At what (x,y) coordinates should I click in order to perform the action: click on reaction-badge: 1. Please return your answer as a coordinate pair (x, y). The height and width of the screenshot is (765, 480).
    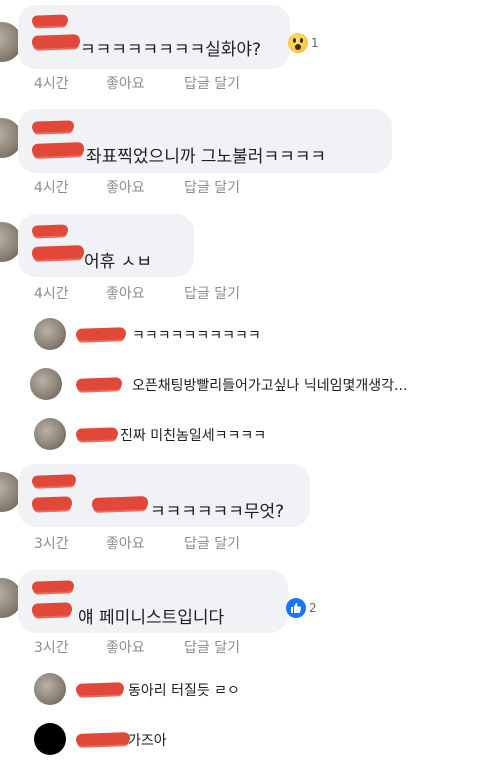
    Looking at the image, I should click on (303, 43).